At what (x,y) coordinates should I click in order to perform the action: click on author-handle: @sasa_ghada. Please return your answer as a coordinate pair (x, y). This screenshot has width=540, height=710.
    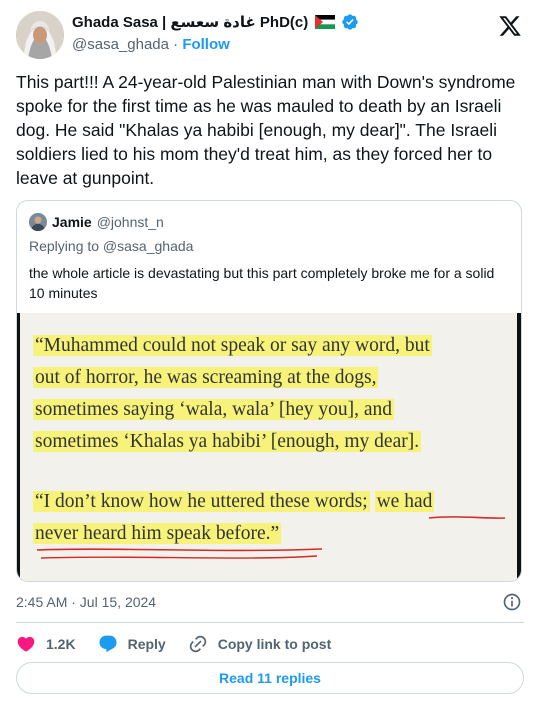
    Looking at the image, I should click on (120, 44).